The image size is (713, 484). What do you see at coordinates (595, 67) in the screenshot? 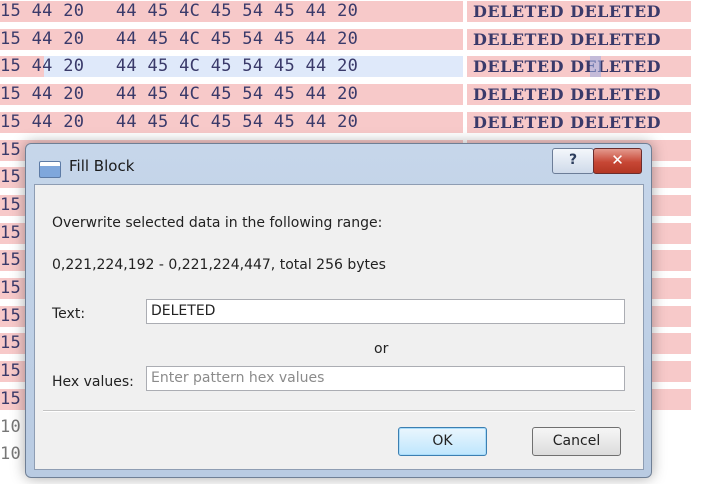
I see `caret` at bounding box center [595, 67].